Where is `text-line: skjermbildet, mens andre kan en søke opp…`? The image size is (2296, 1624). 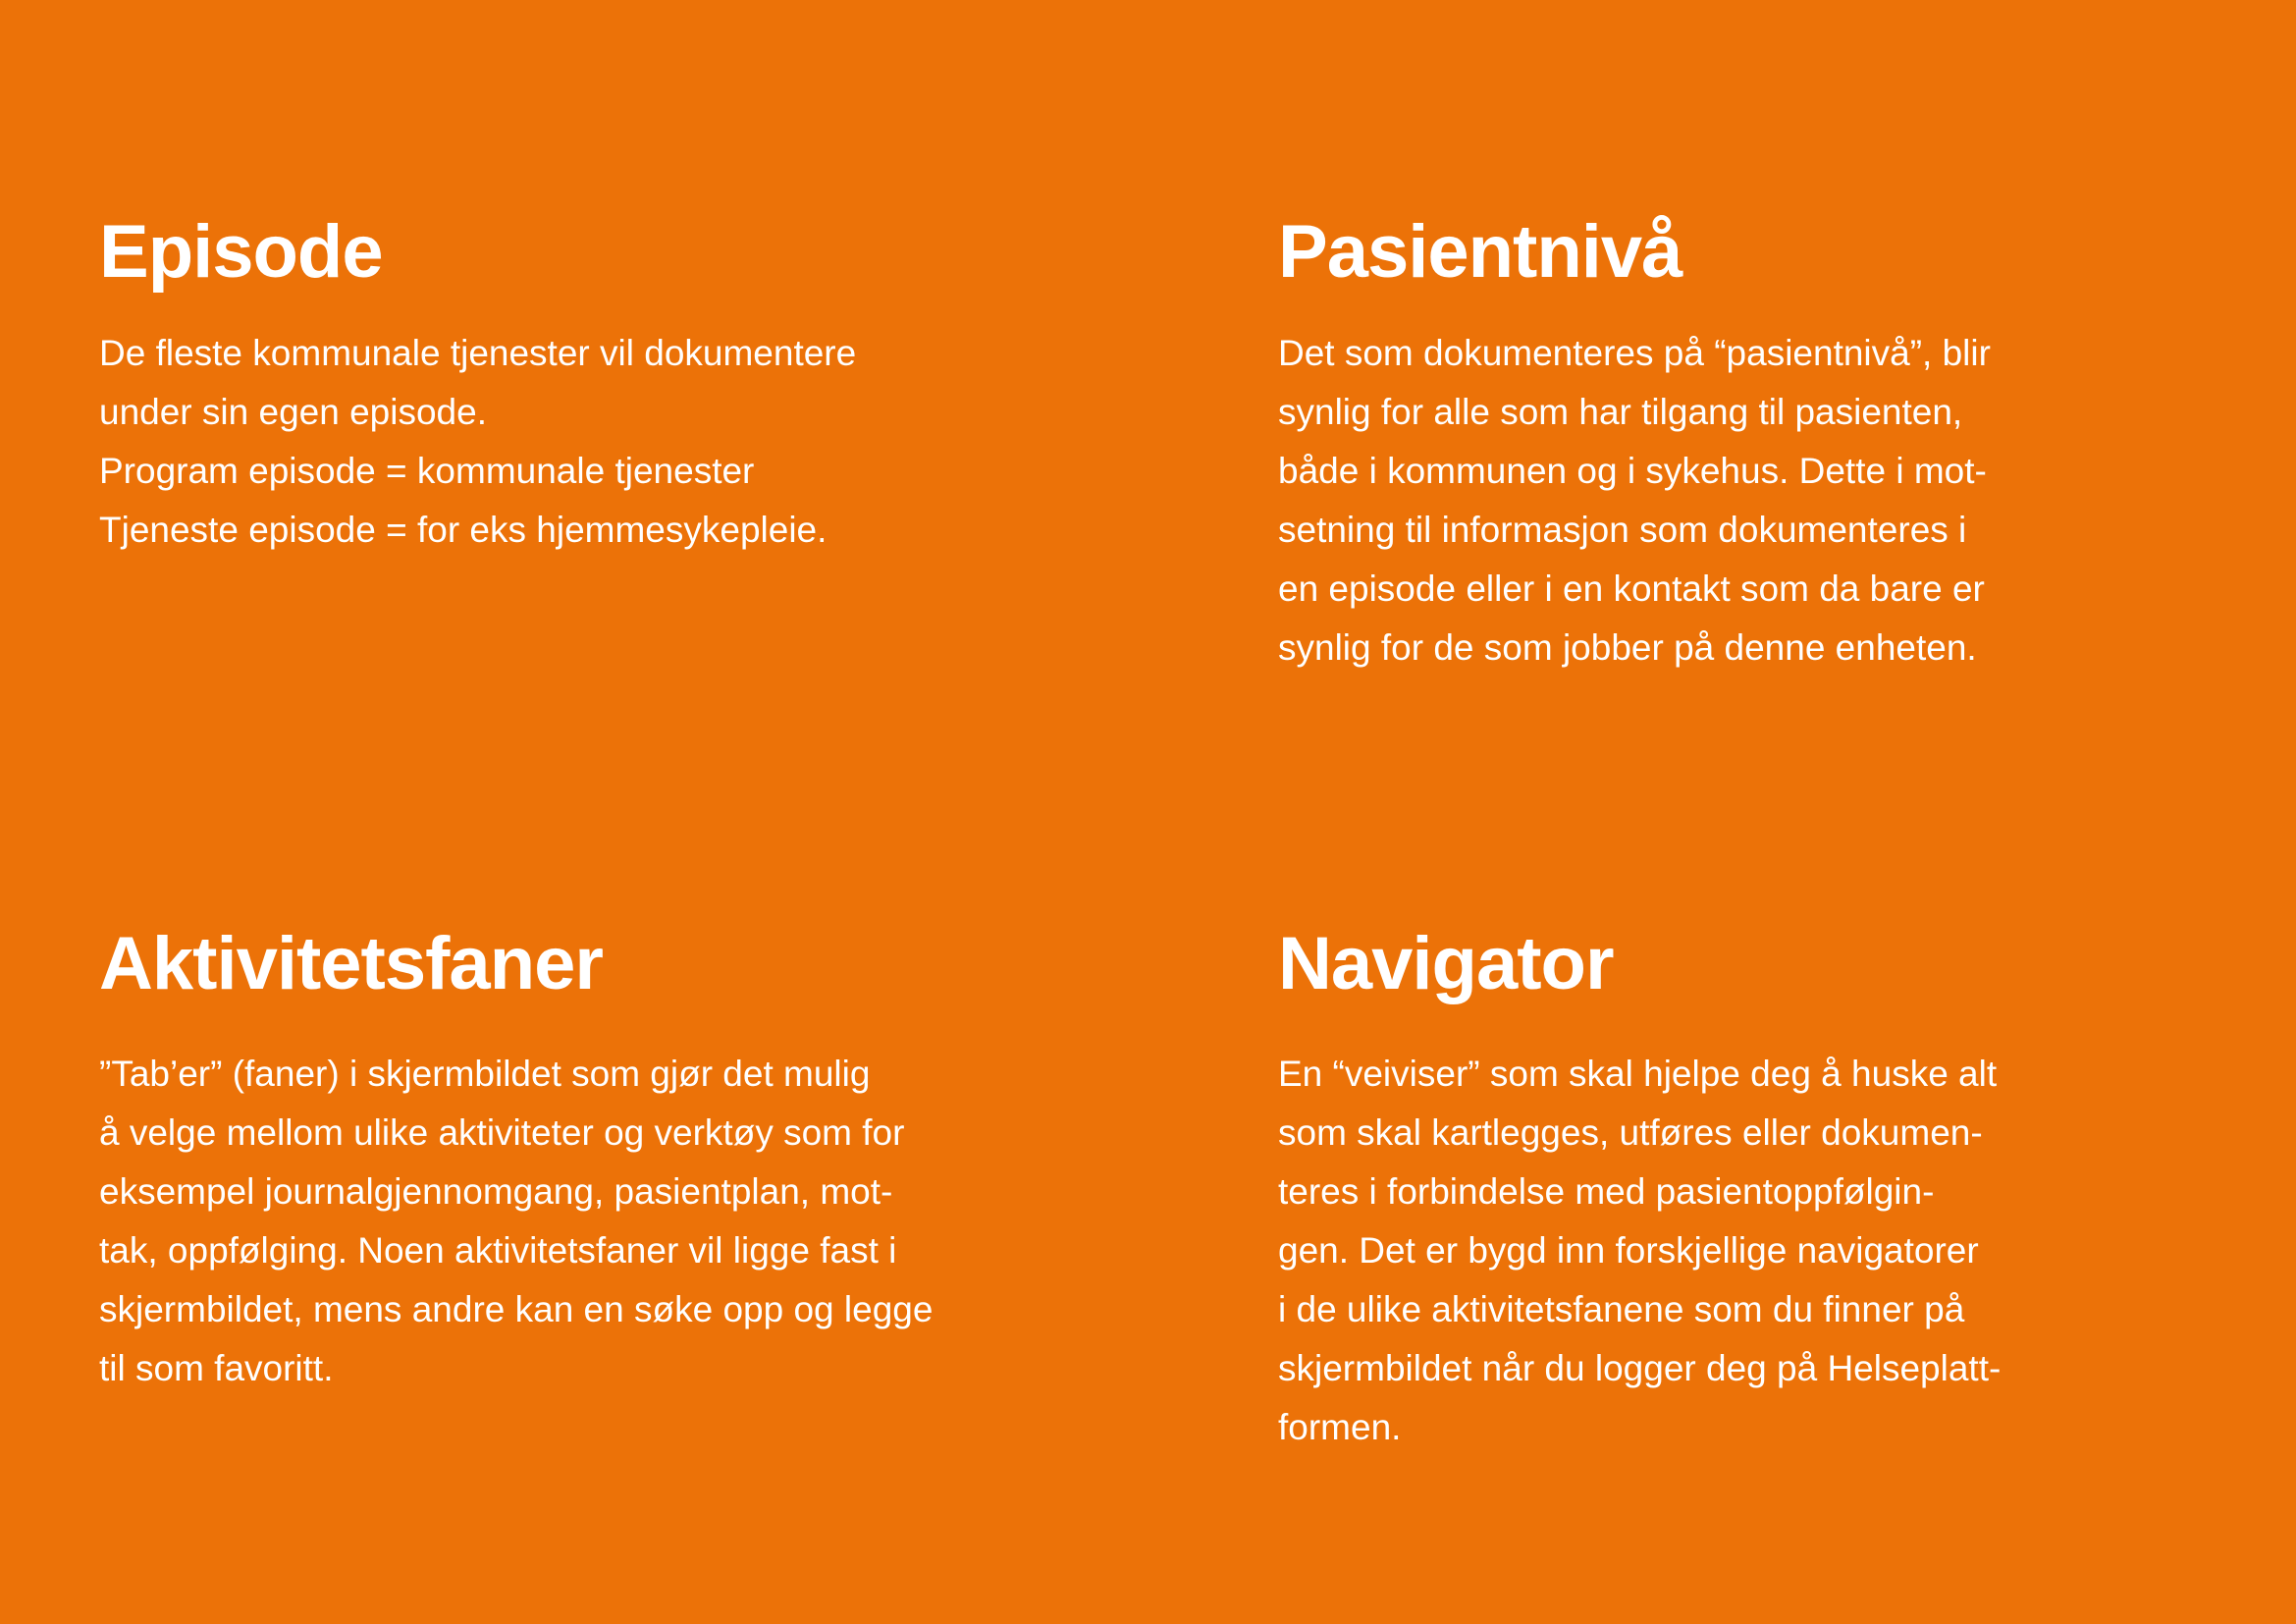 text-line: skjermbildet, mens andre kan en søke opp… is located at coordinates (516, 1309).